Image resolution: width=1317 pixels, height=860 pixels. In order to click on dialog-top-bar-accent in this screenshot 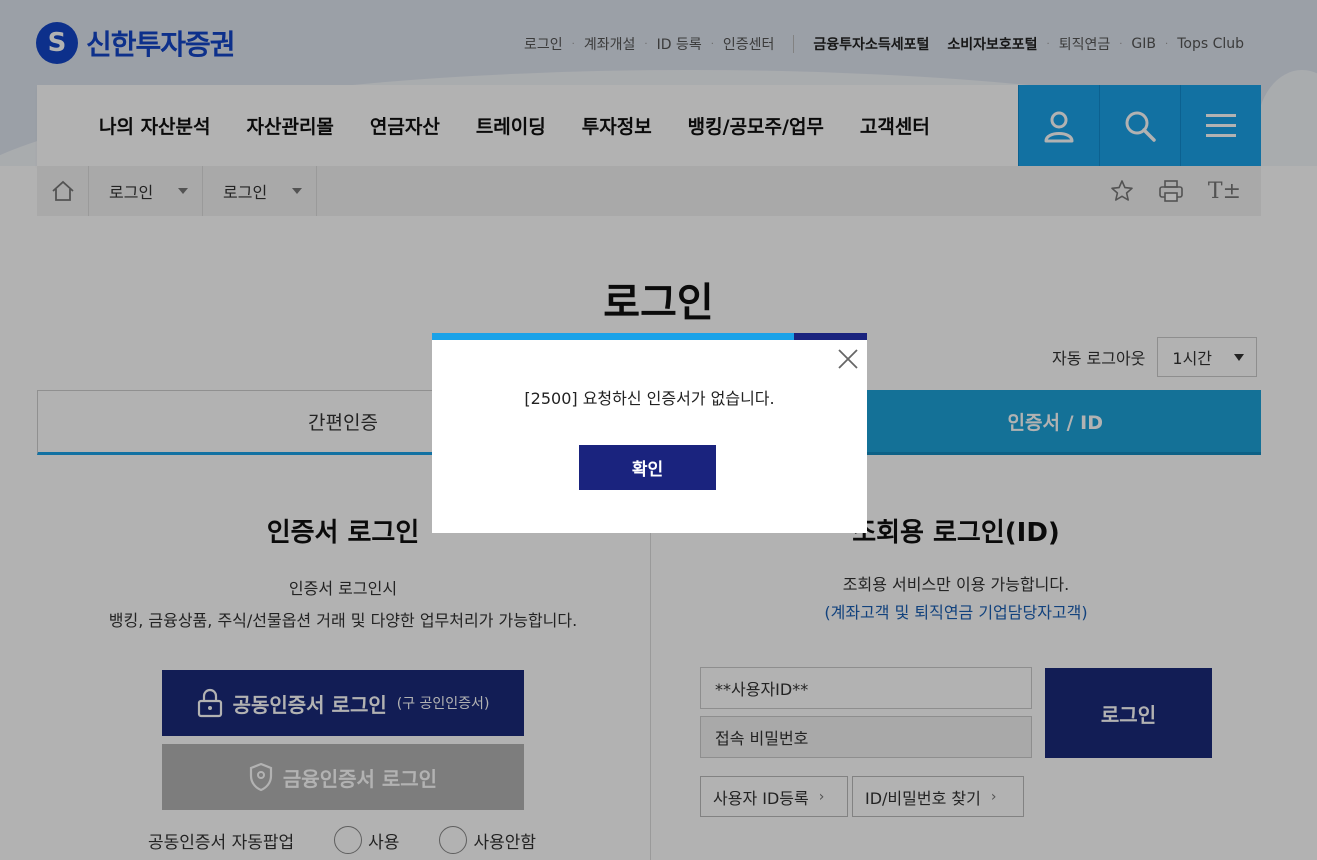, I will do `click(830, 336)`.